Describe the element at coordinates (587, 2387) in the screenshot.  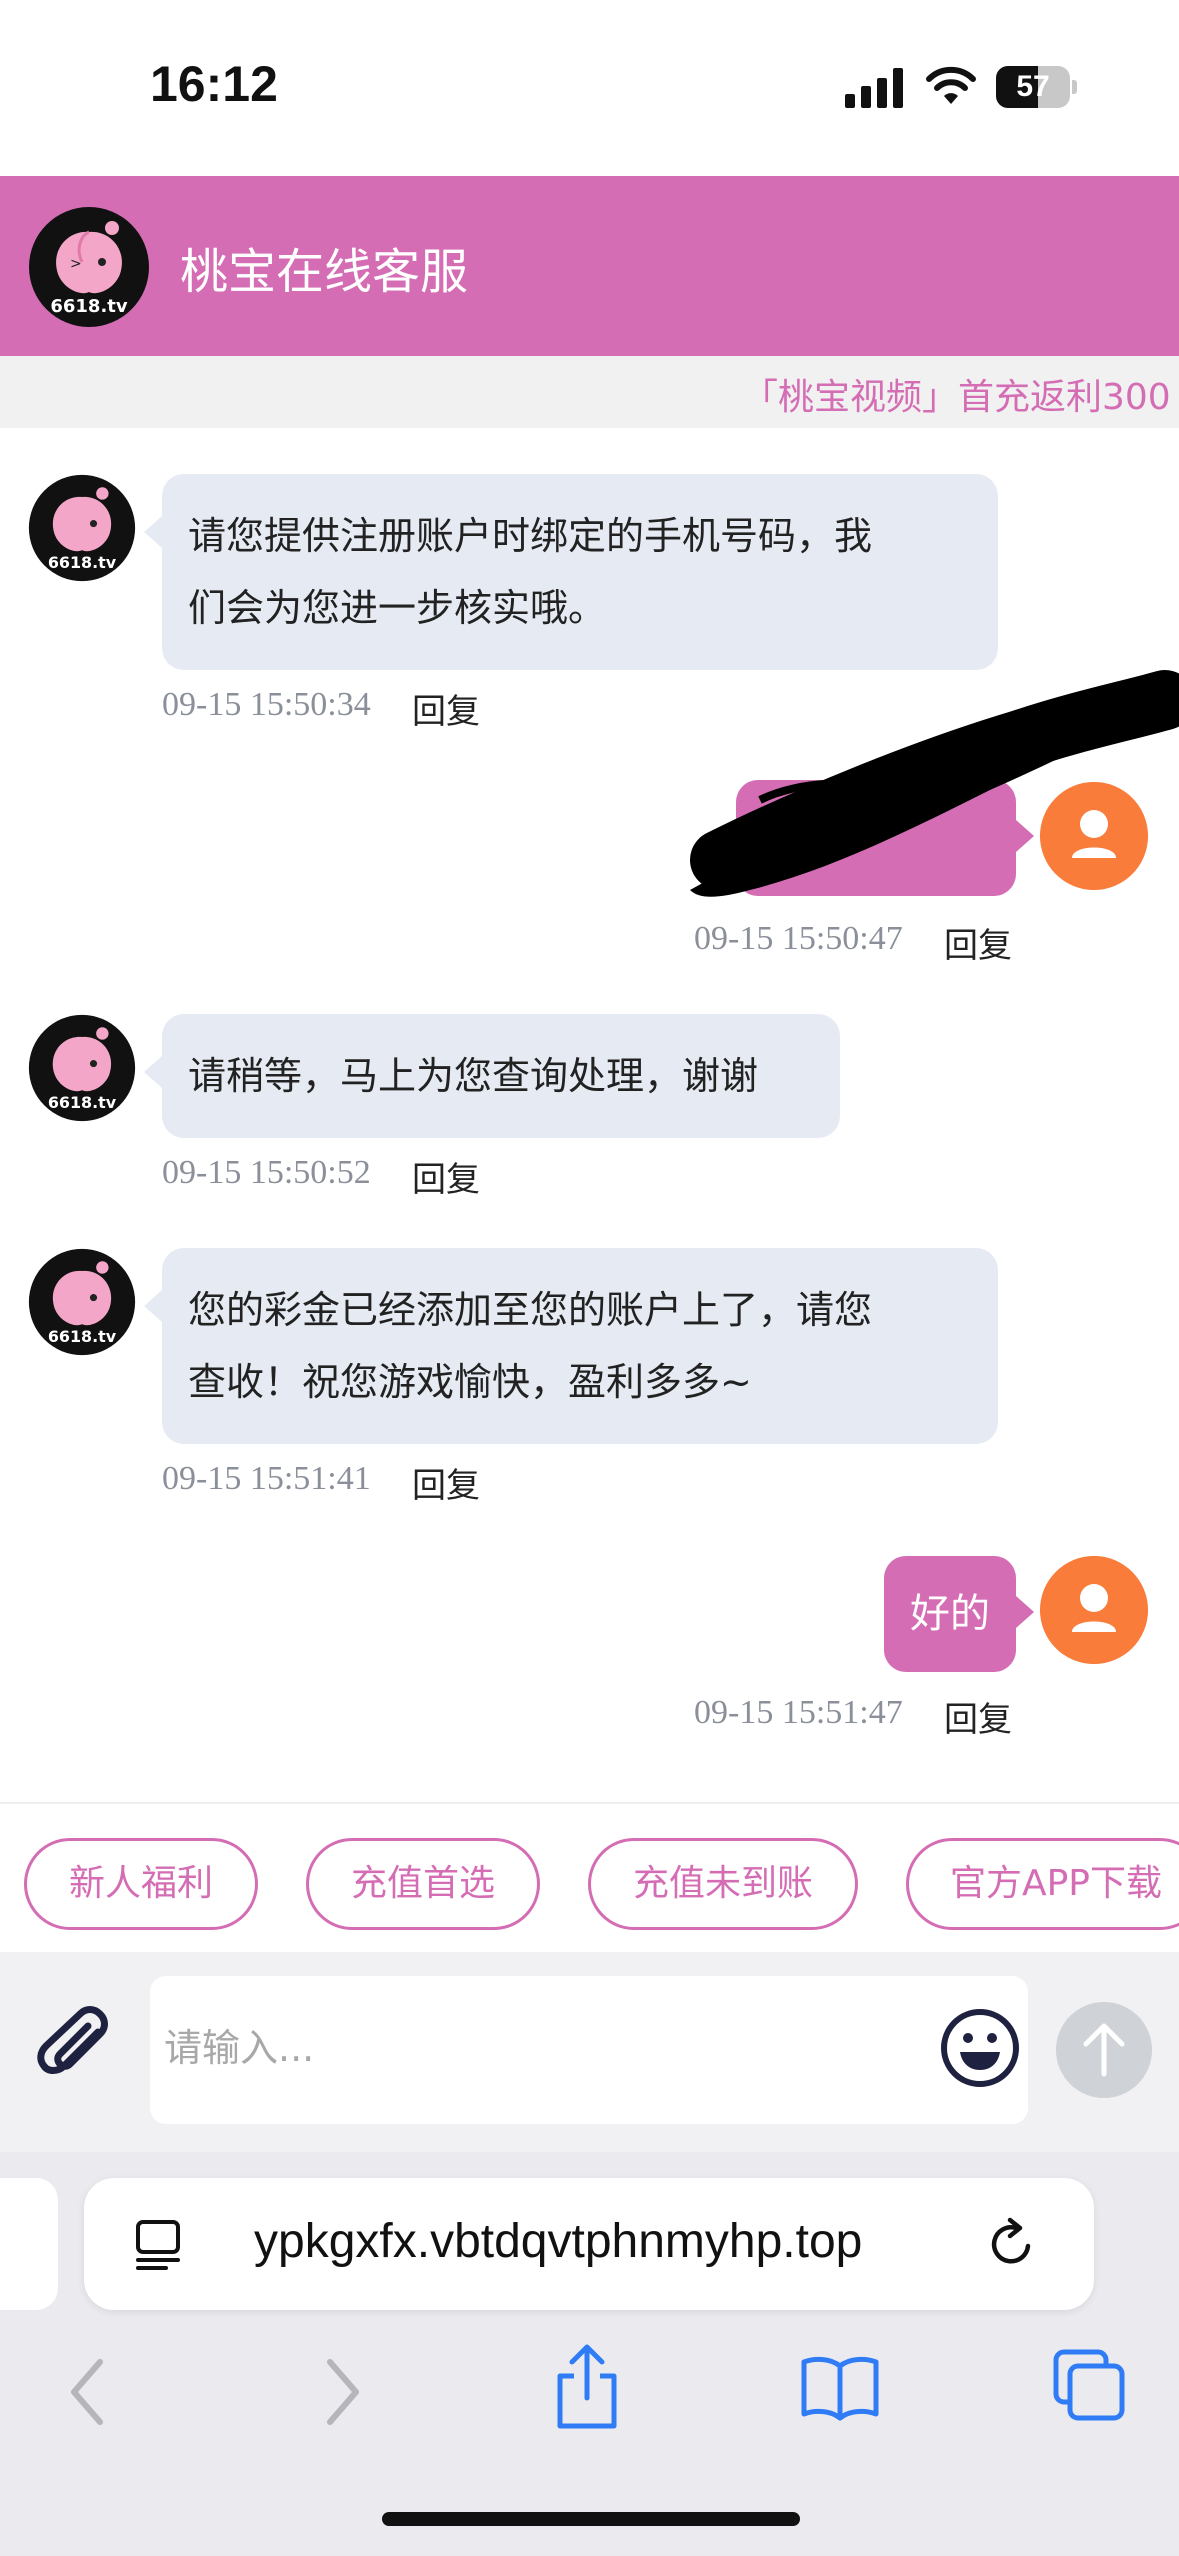
I see `share-icon` at that location.